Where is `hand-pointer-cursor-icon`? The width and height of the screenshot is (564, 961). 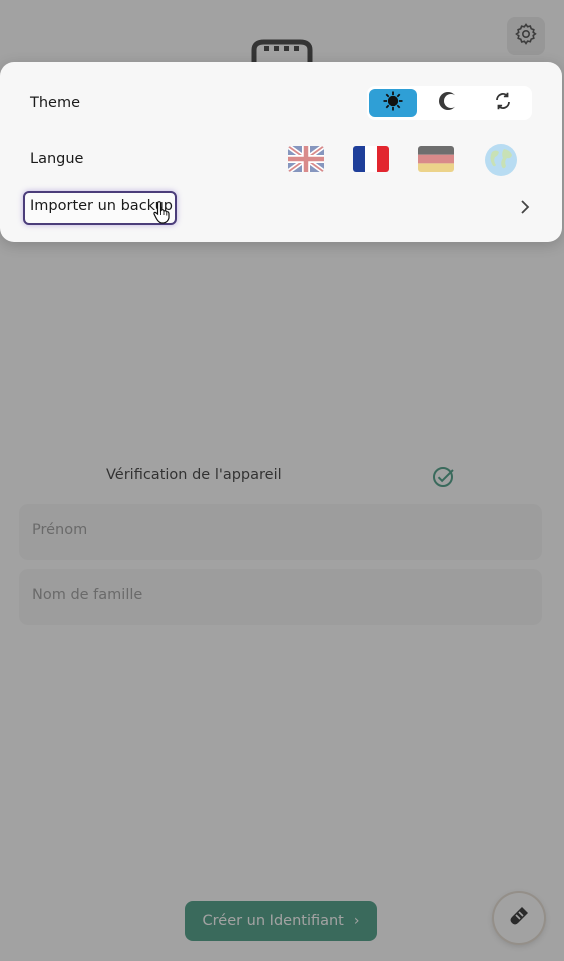
hand-pointer-cursor-icon is located at coordinates (162, 212).